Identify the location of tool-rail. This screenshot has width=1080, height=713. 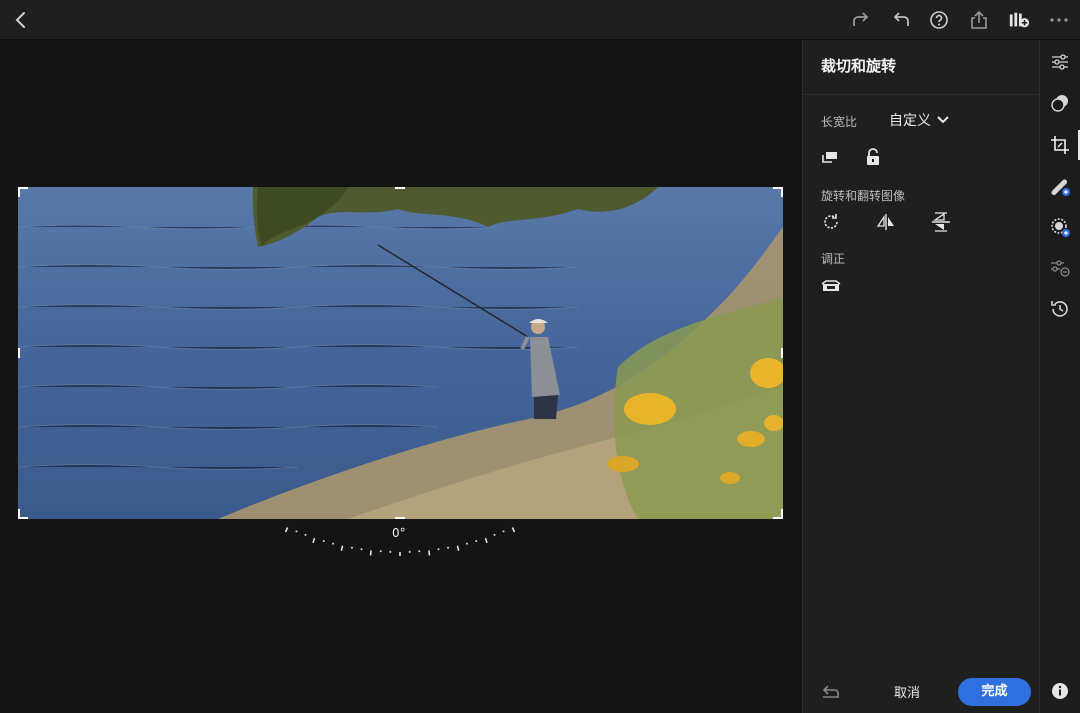
(1059, 376).